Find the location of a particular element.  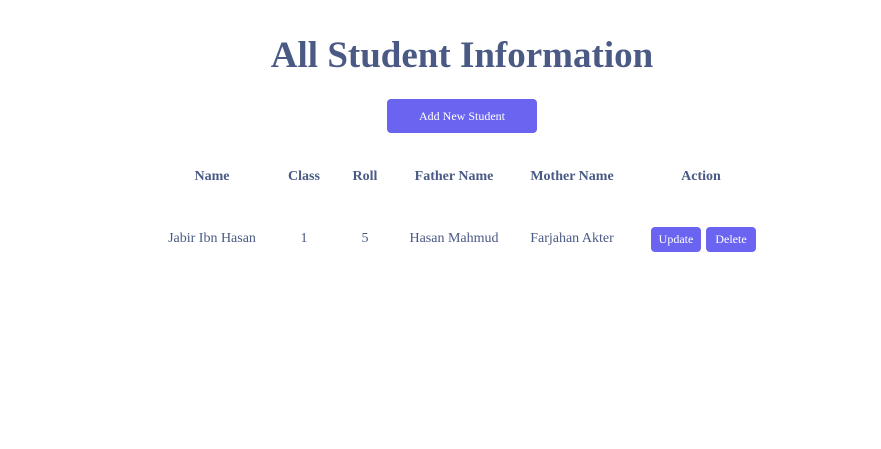

page-title: All Student Information is located at coordinates (462, 55).